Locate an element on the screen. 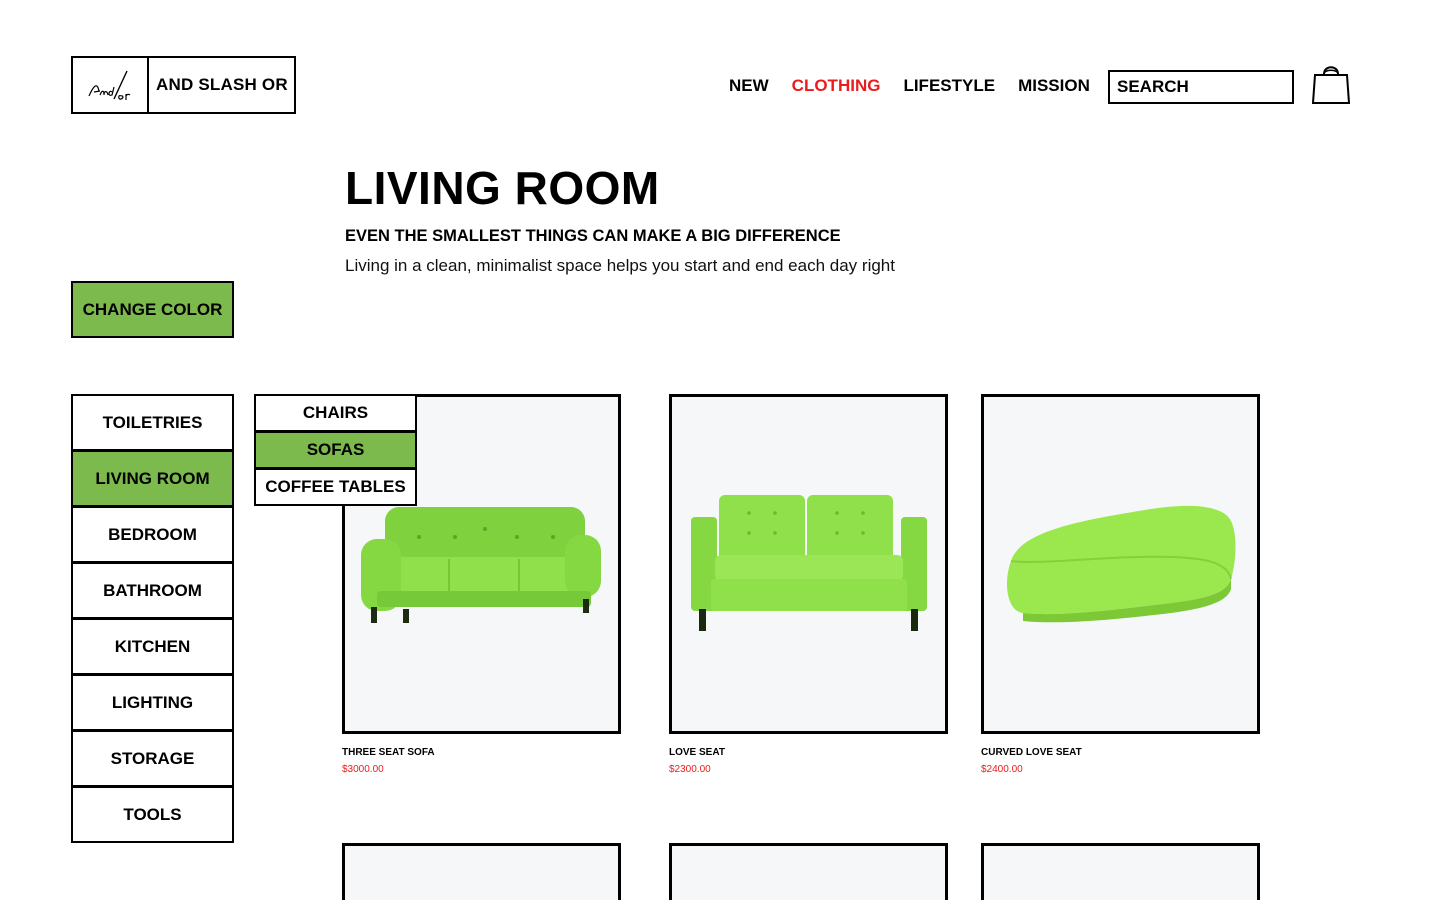 Image resolution: width=1440 pixels, height=900 pixels. change-color-button: CHANGE COLOR is located at coordinates (152, 309).